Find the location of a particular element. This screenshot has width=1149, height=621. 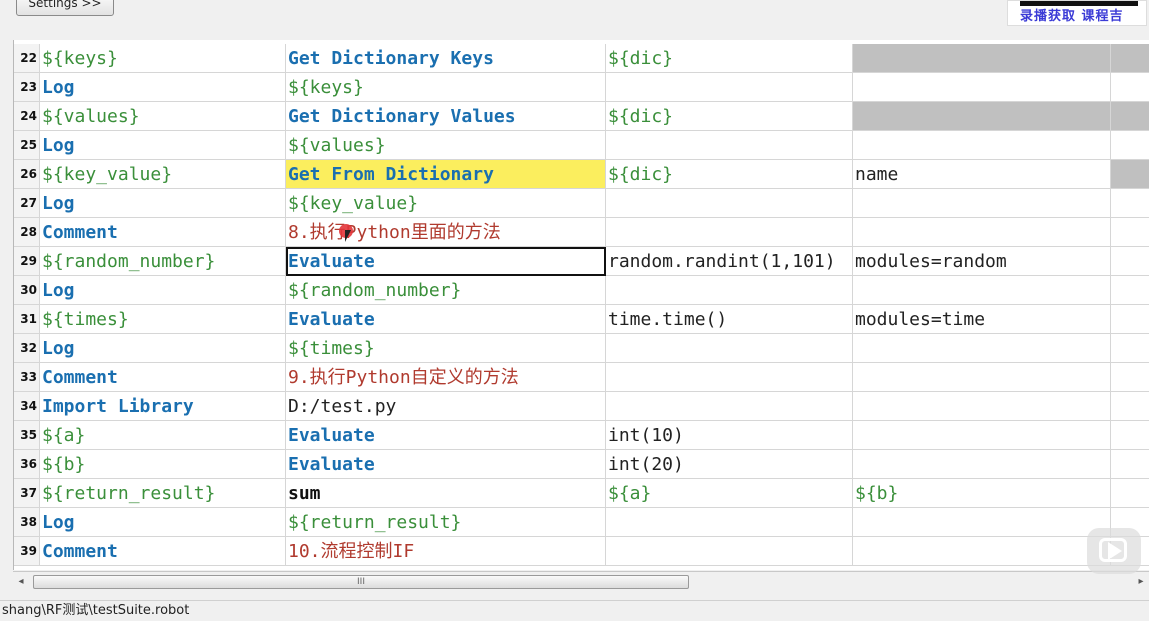

row-number: 30 is located at coordinates (27, 290).